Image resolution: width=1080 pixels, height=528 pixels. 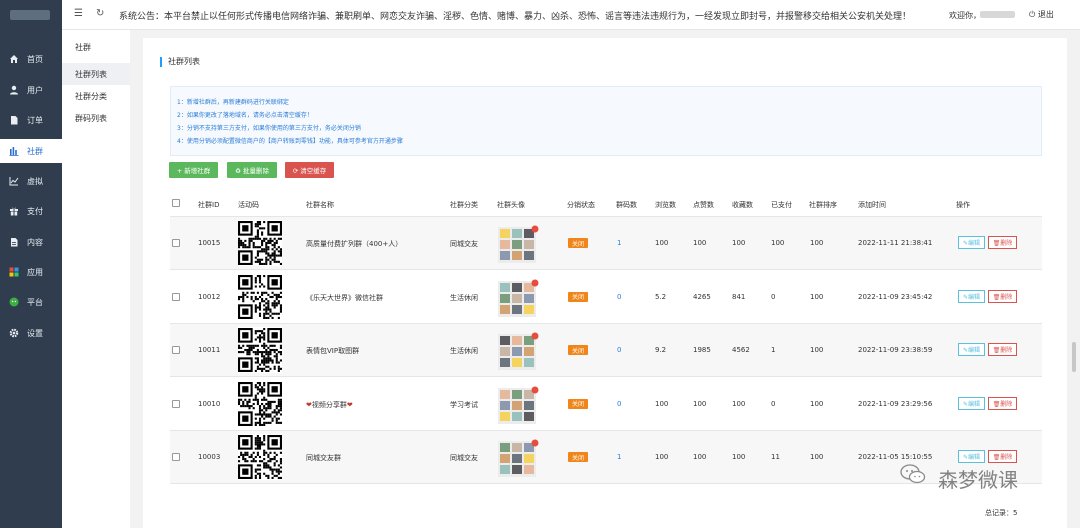 What do you see at coordinates (773, 350) in the screenshot?
I see `cell-paid: 1` at bounding box center [773, 350].